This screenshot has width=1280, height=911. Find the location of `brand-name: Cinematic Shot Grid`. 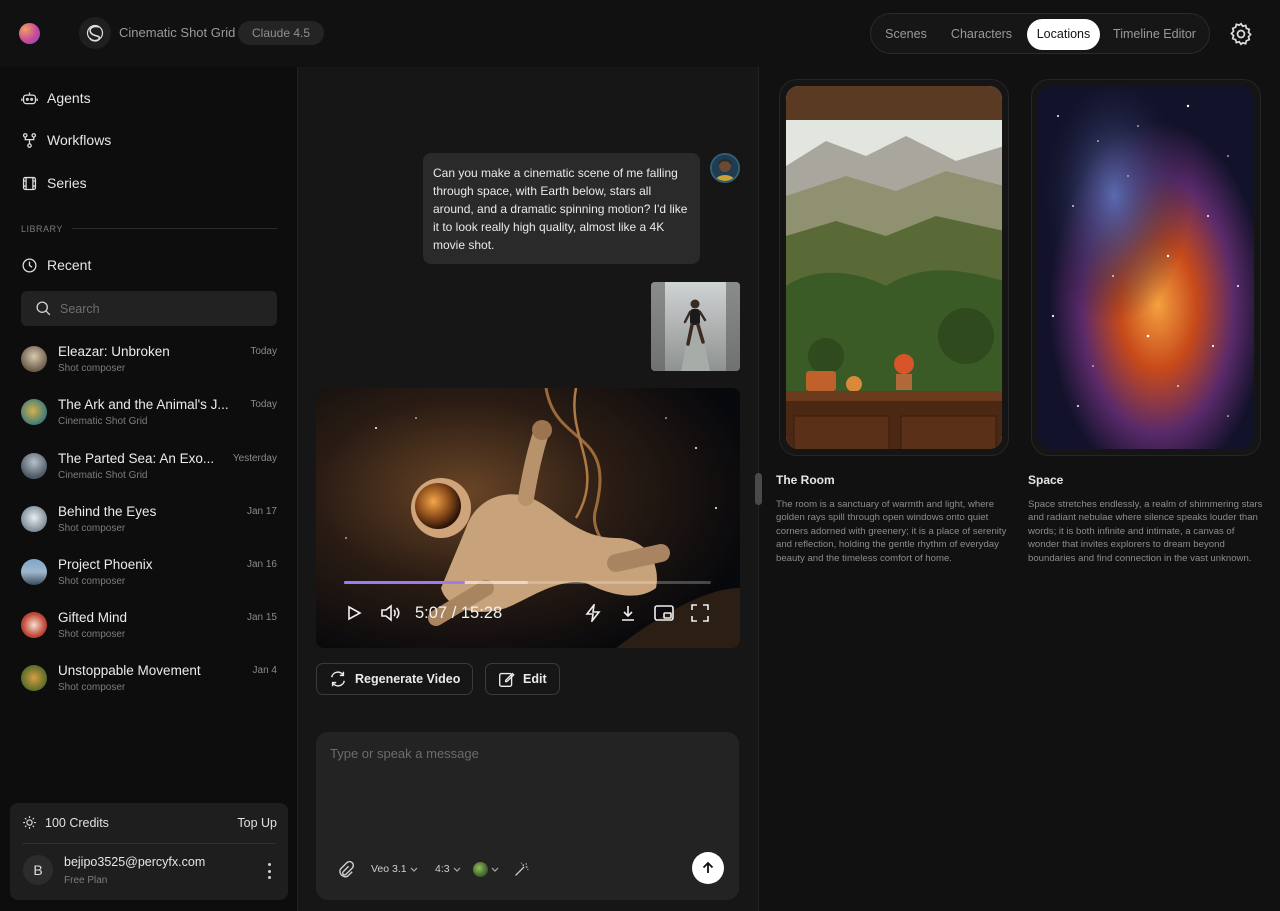

brand-name: Cinematic Shot Grid is located at coordinates (177, 32).